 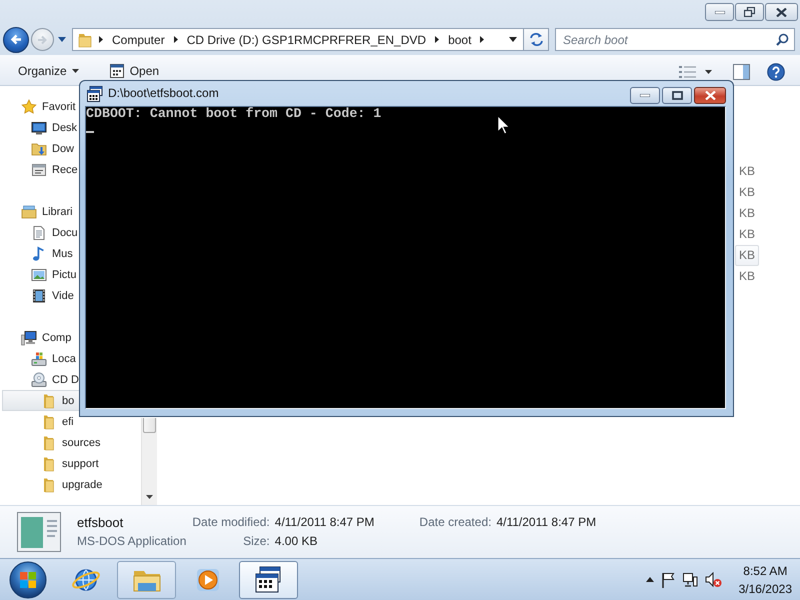 I want to click on cd-drive-icon, so click(x=39, y=380).